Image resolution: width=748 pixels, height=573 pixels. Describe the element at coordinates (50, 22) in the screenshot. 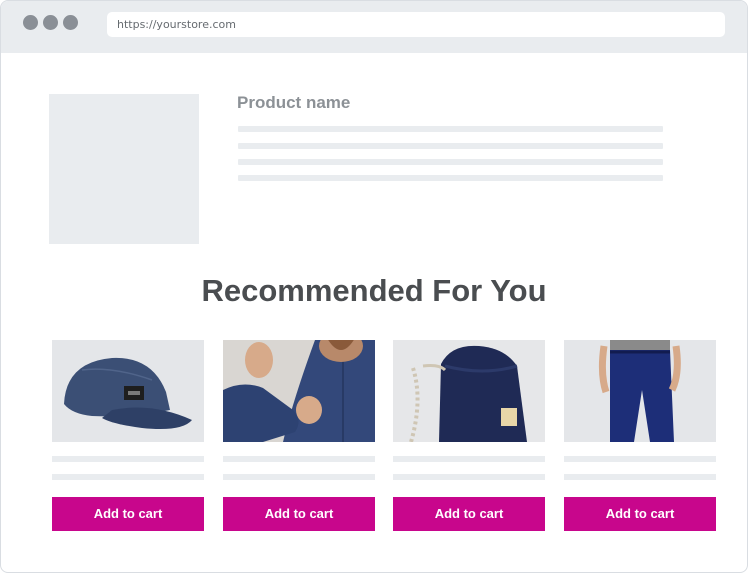

I see `window-control-minimize-icon` at that location.